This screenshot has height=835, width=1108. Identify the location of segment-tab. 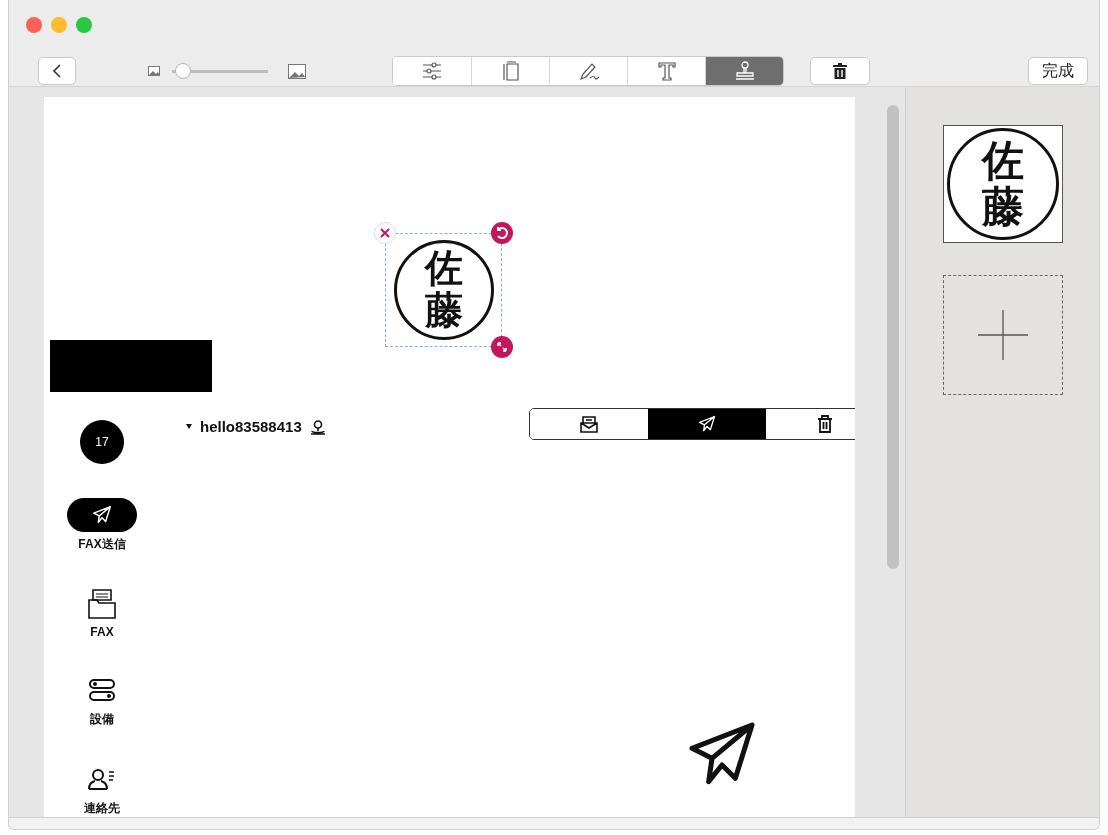
(707, 424).